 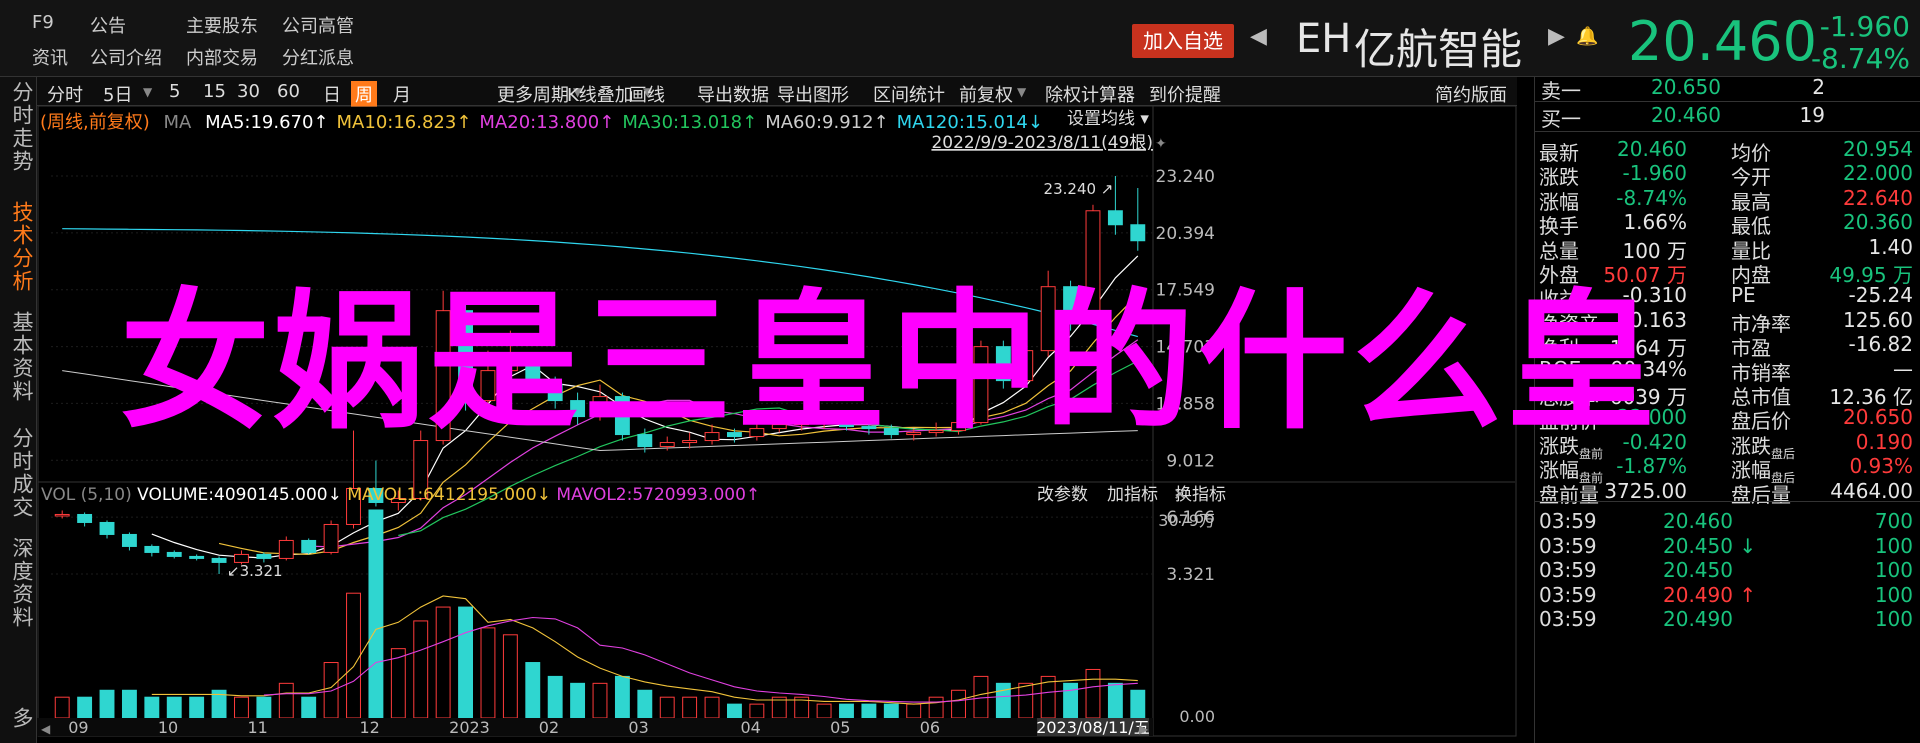 I want to click on top-nav-item: 资讯, so click(x=50, y=57).